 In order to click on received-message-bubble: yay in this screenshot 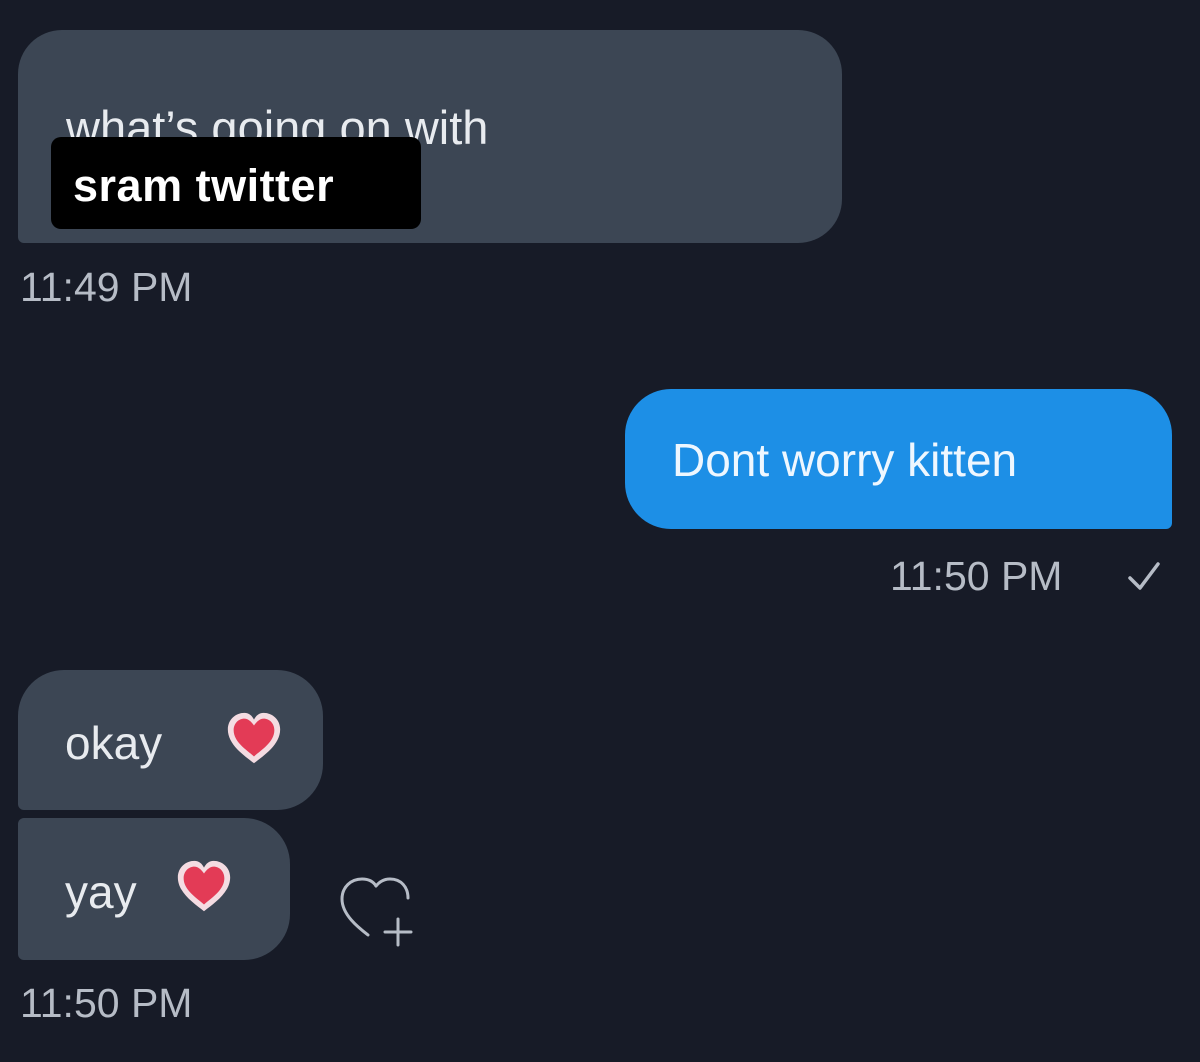, I will do `click(154, 889)`.